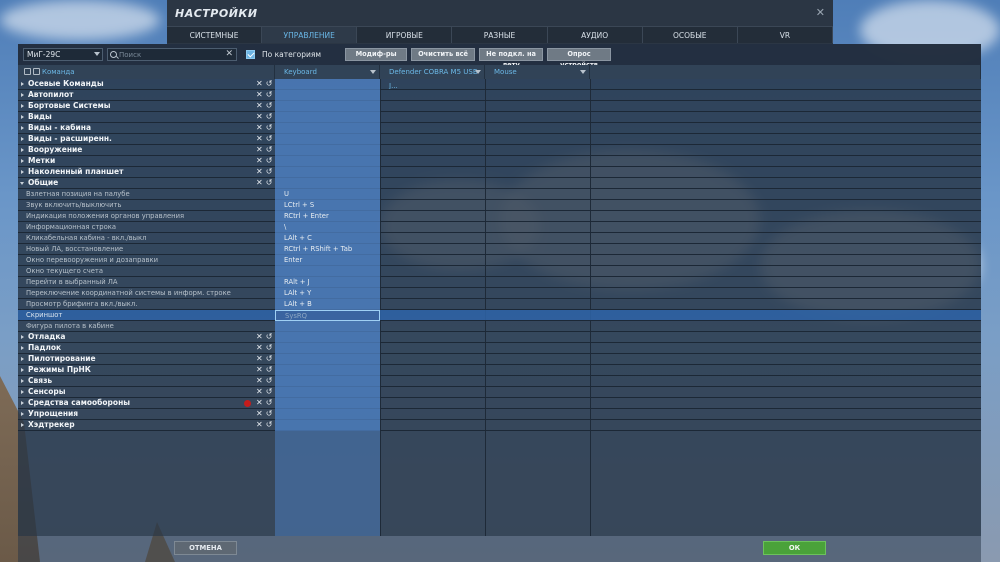  Describe the element at coordinates (499, 337) in the screenshot. I see `category-row: Отладка ✕ ↺` at that location.